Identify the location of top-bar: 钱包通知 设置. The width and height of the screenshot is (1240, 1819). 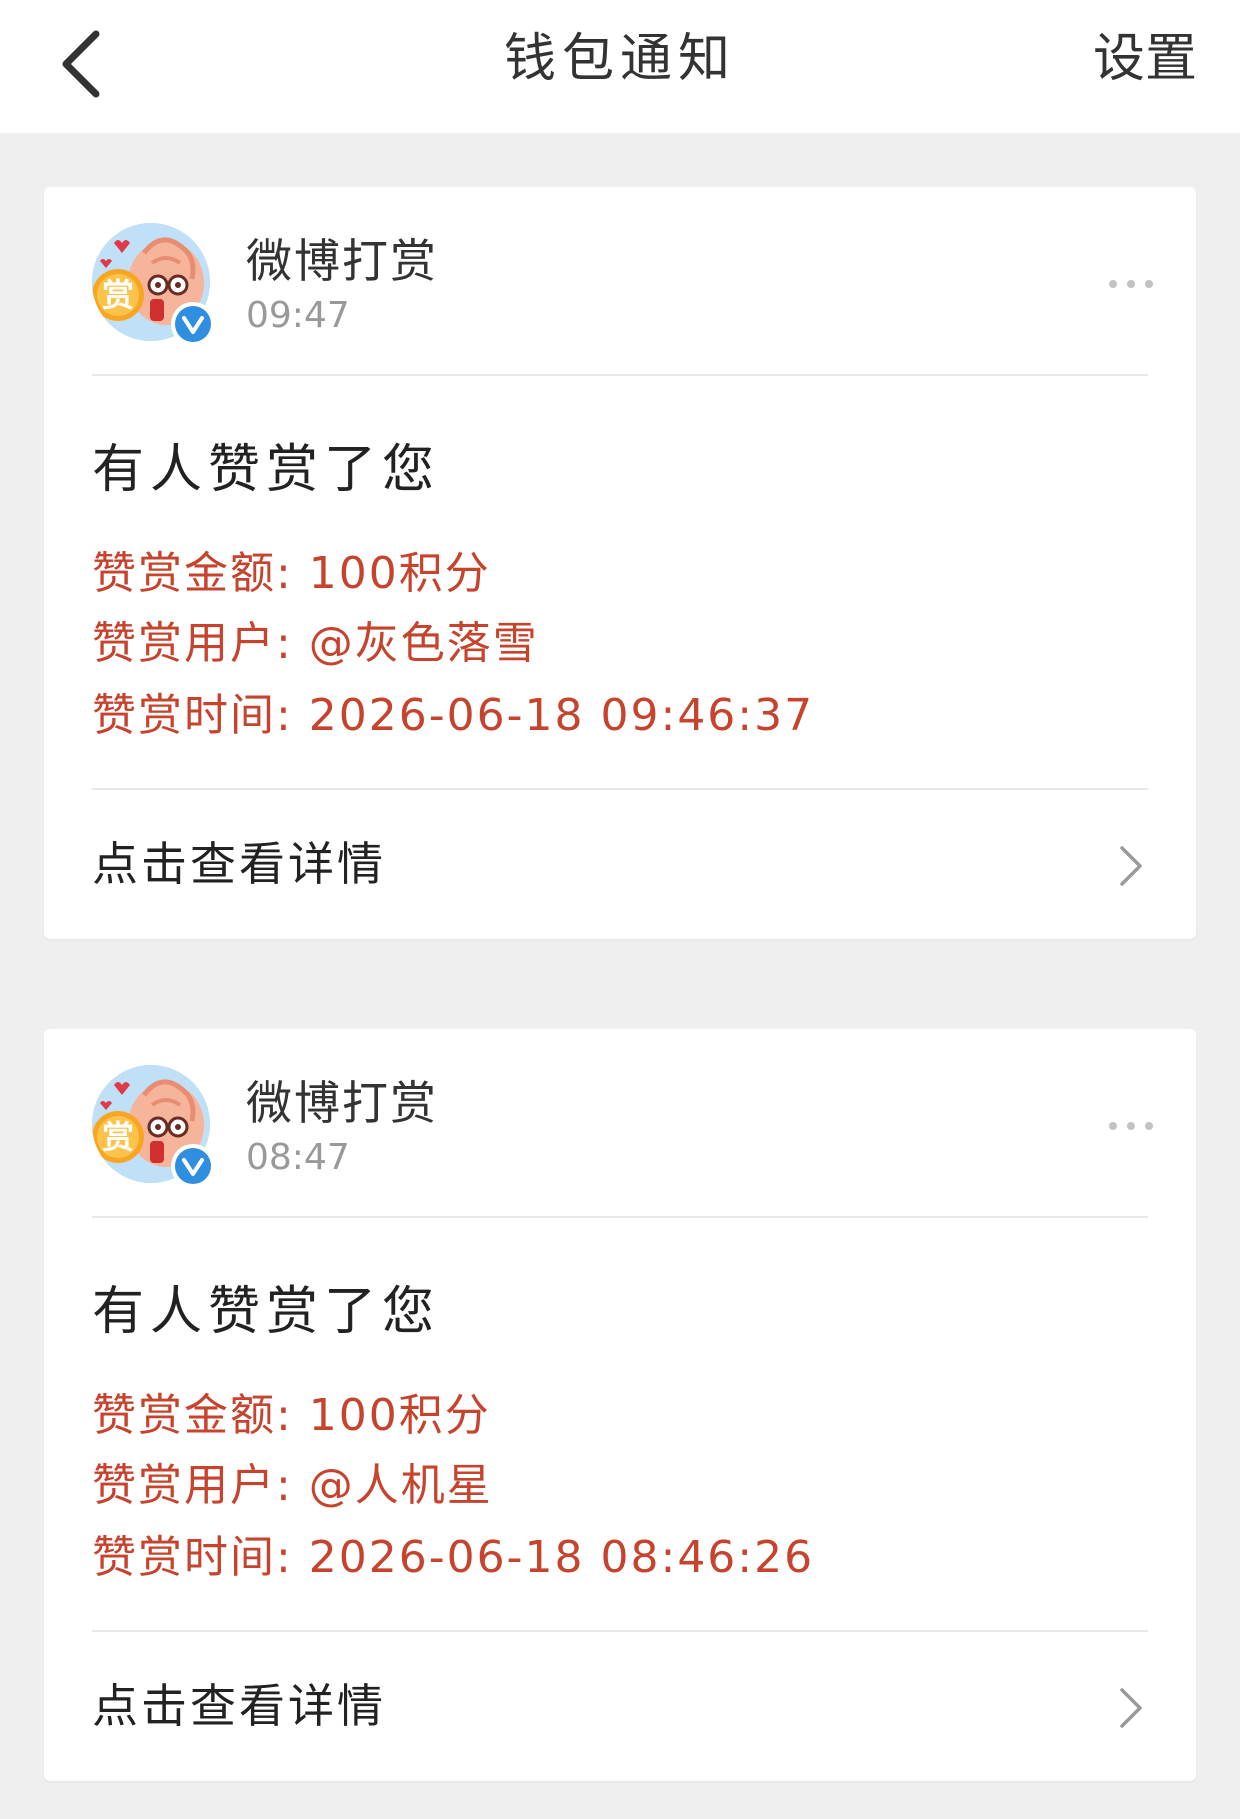
(620, 66).